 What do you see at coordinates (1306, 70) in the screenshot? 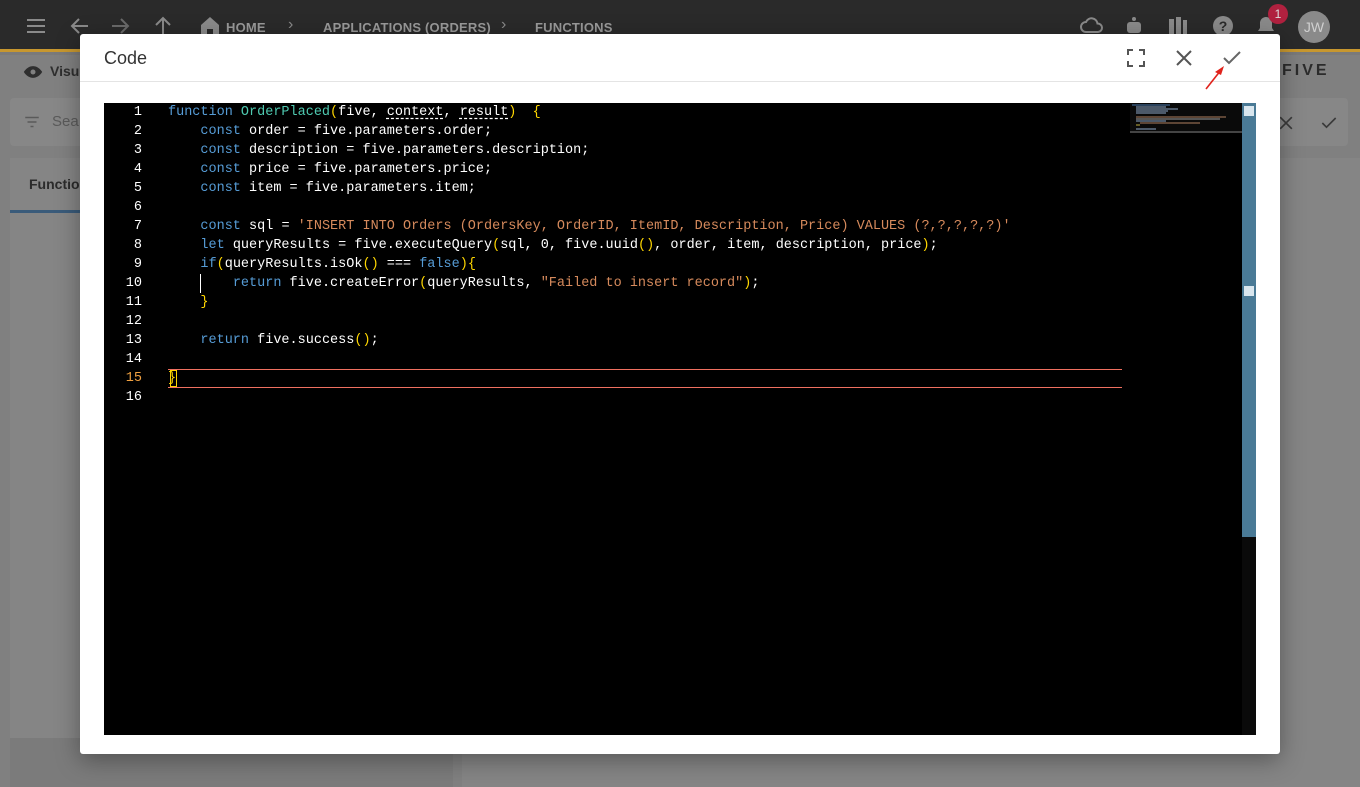
I see `five-logo: FIVE` at bounding box center [1306, 70].